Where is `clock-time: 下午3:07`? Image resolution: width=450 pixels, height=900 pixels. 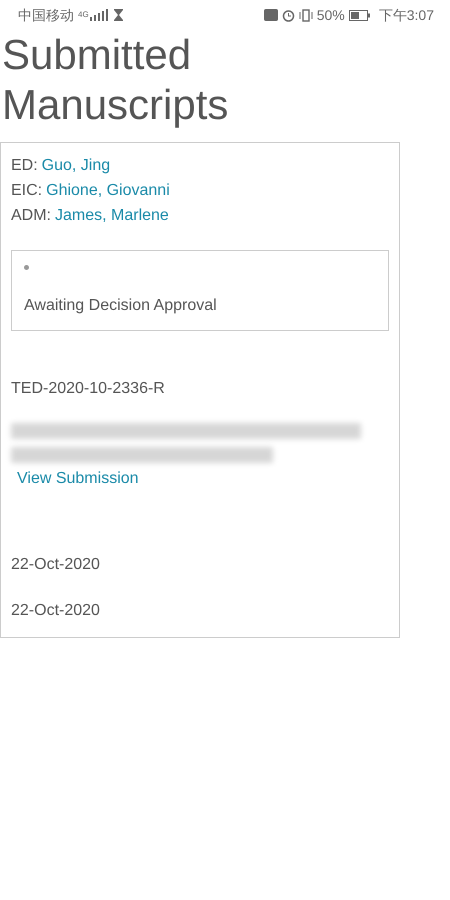
clock-time: 下午3:07 is located at coordinates (406, 15).